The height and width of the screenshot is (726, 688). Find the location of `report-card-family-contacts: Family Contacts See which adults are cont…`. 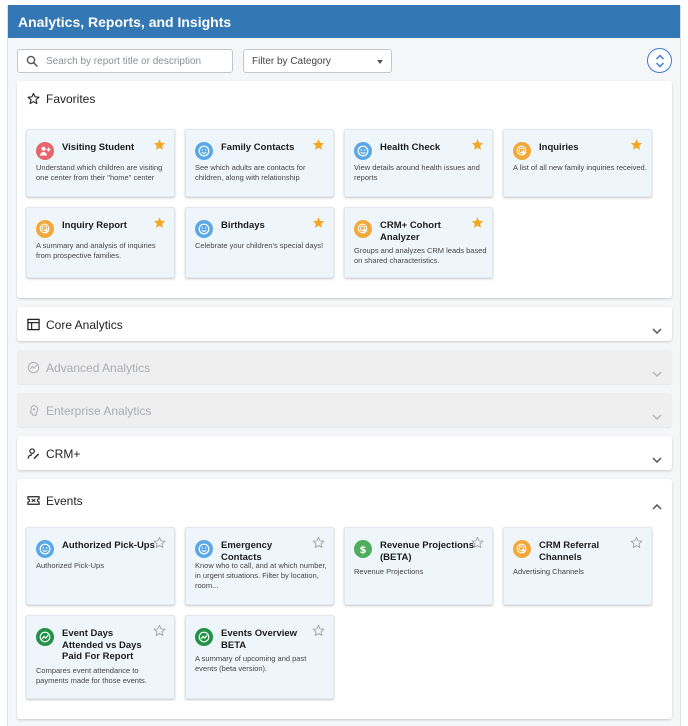

report-card-family-contacts: Family Contacts See which adults are cont… is located at coordinates (259, 163).